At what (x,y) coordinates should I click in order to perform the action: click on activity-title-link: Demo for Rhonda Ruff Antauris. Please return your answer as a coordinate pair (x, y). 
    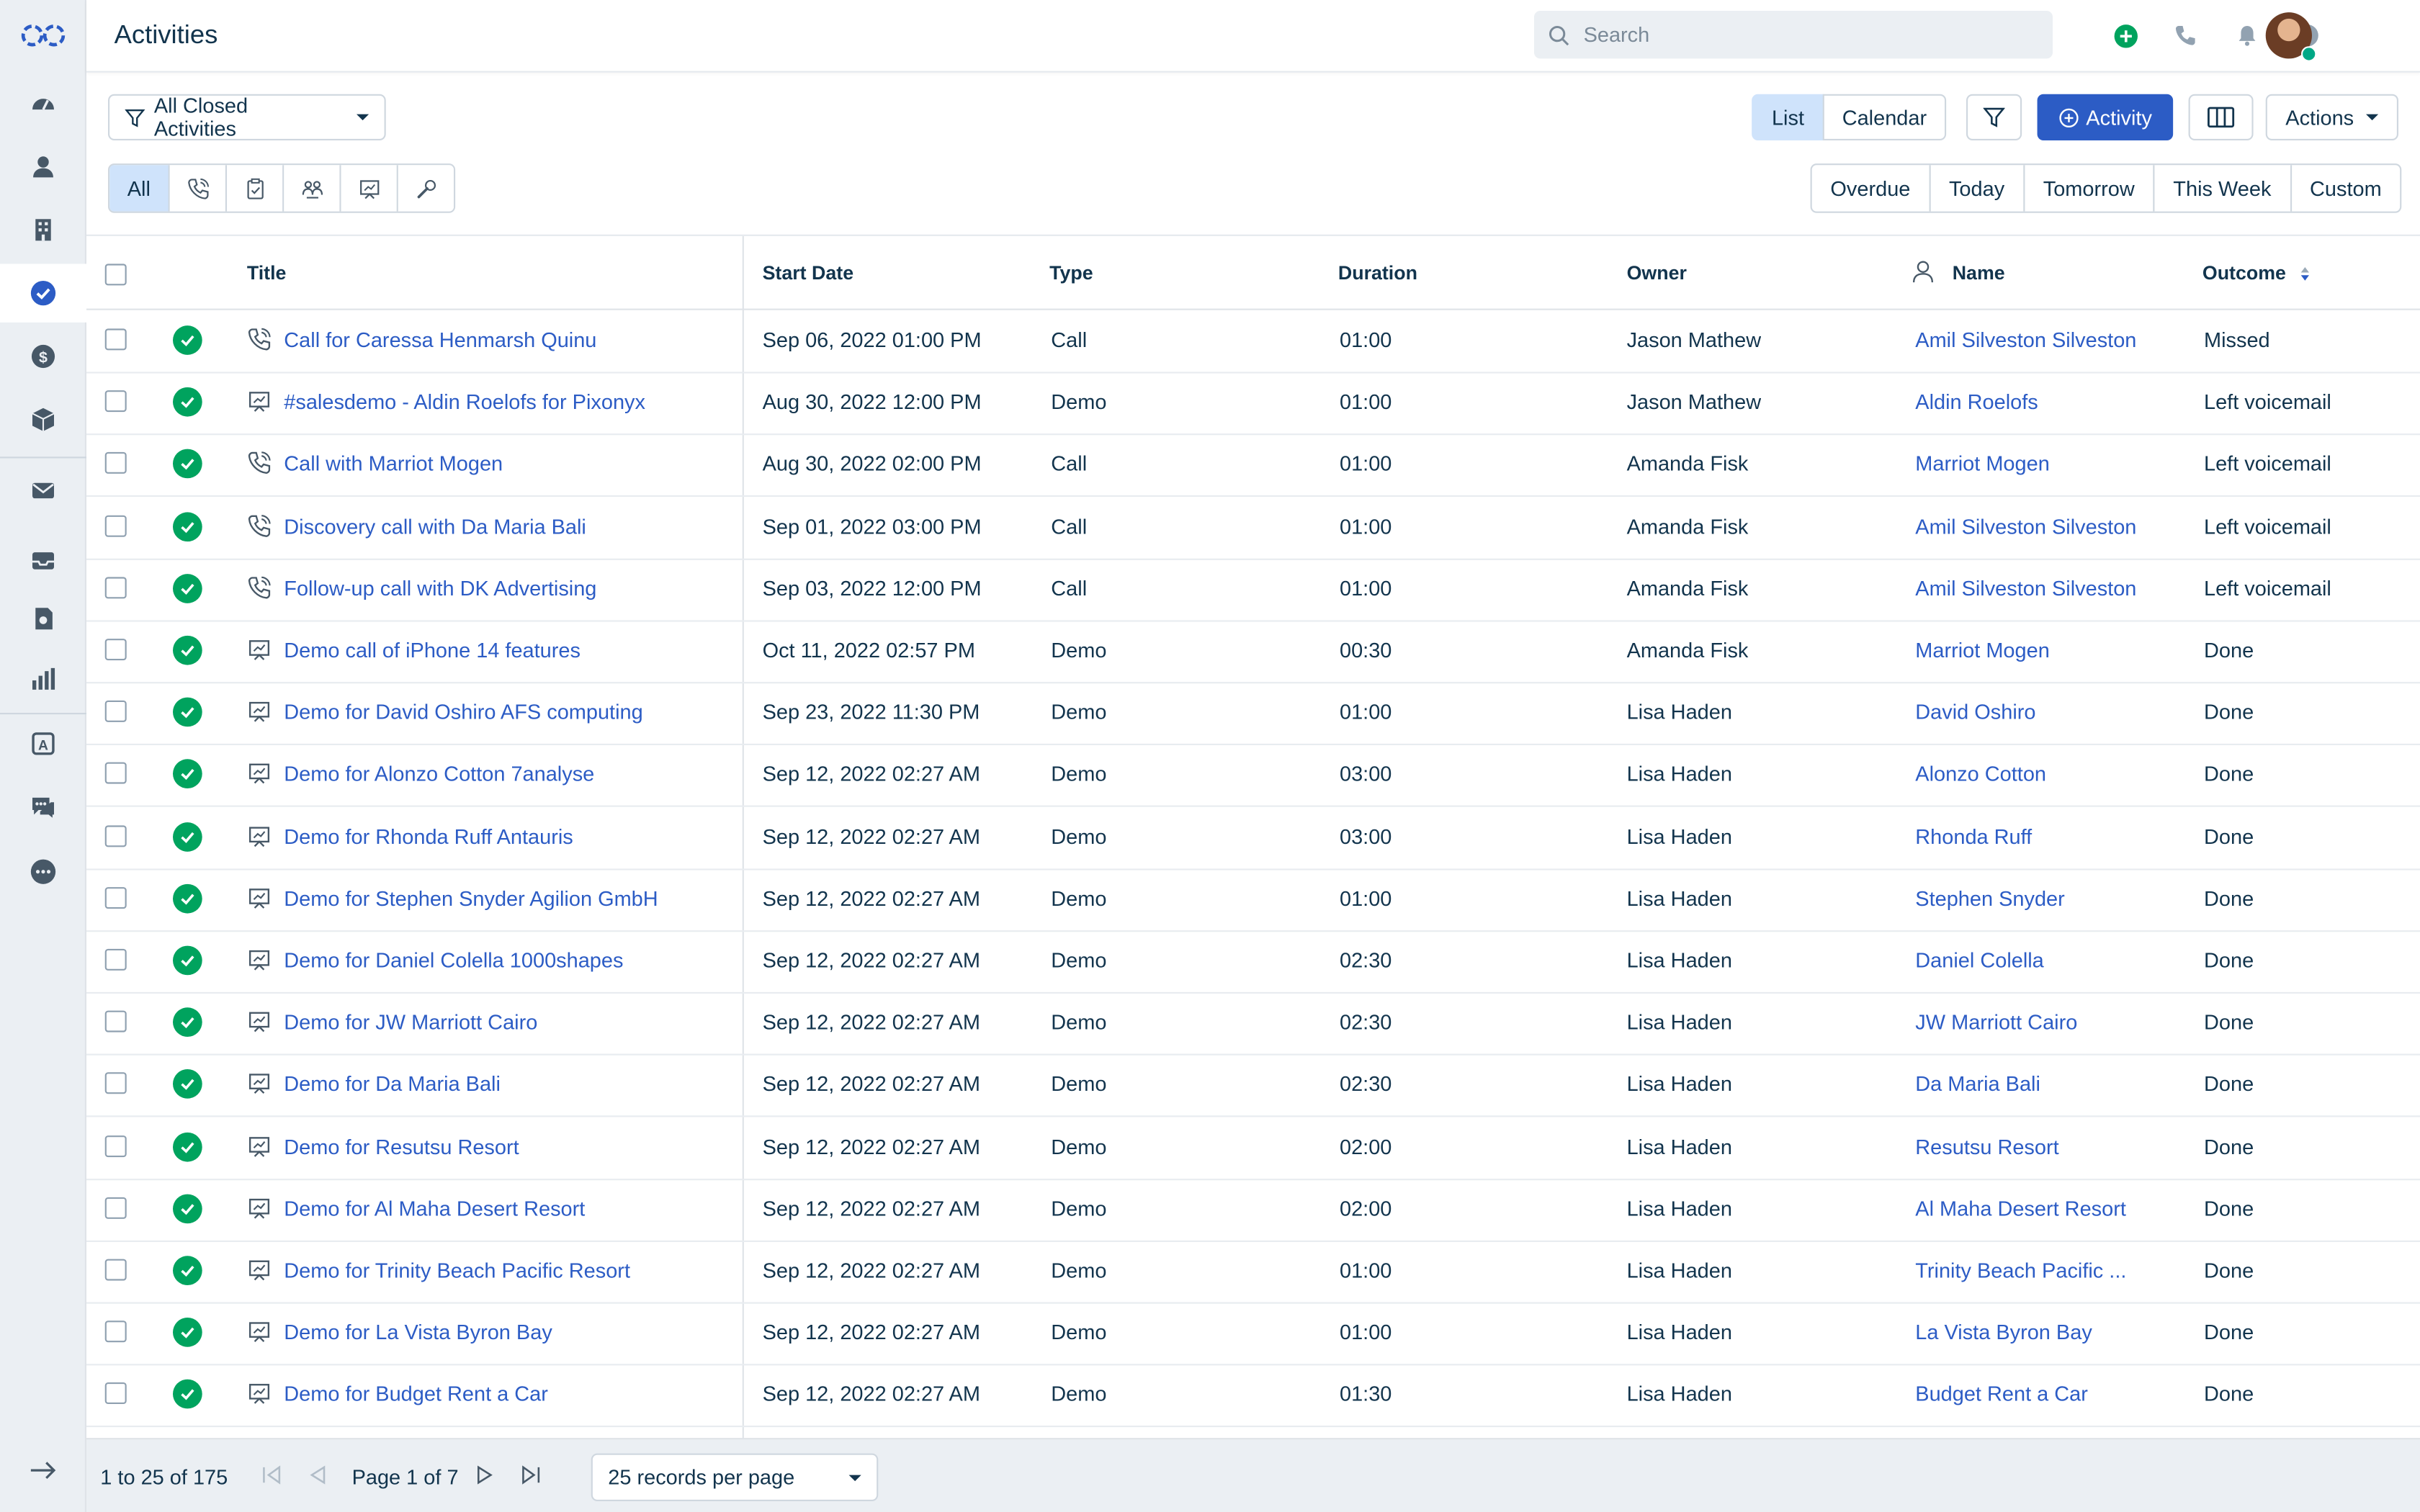
    Looking at the image, I should click on (508, 836).